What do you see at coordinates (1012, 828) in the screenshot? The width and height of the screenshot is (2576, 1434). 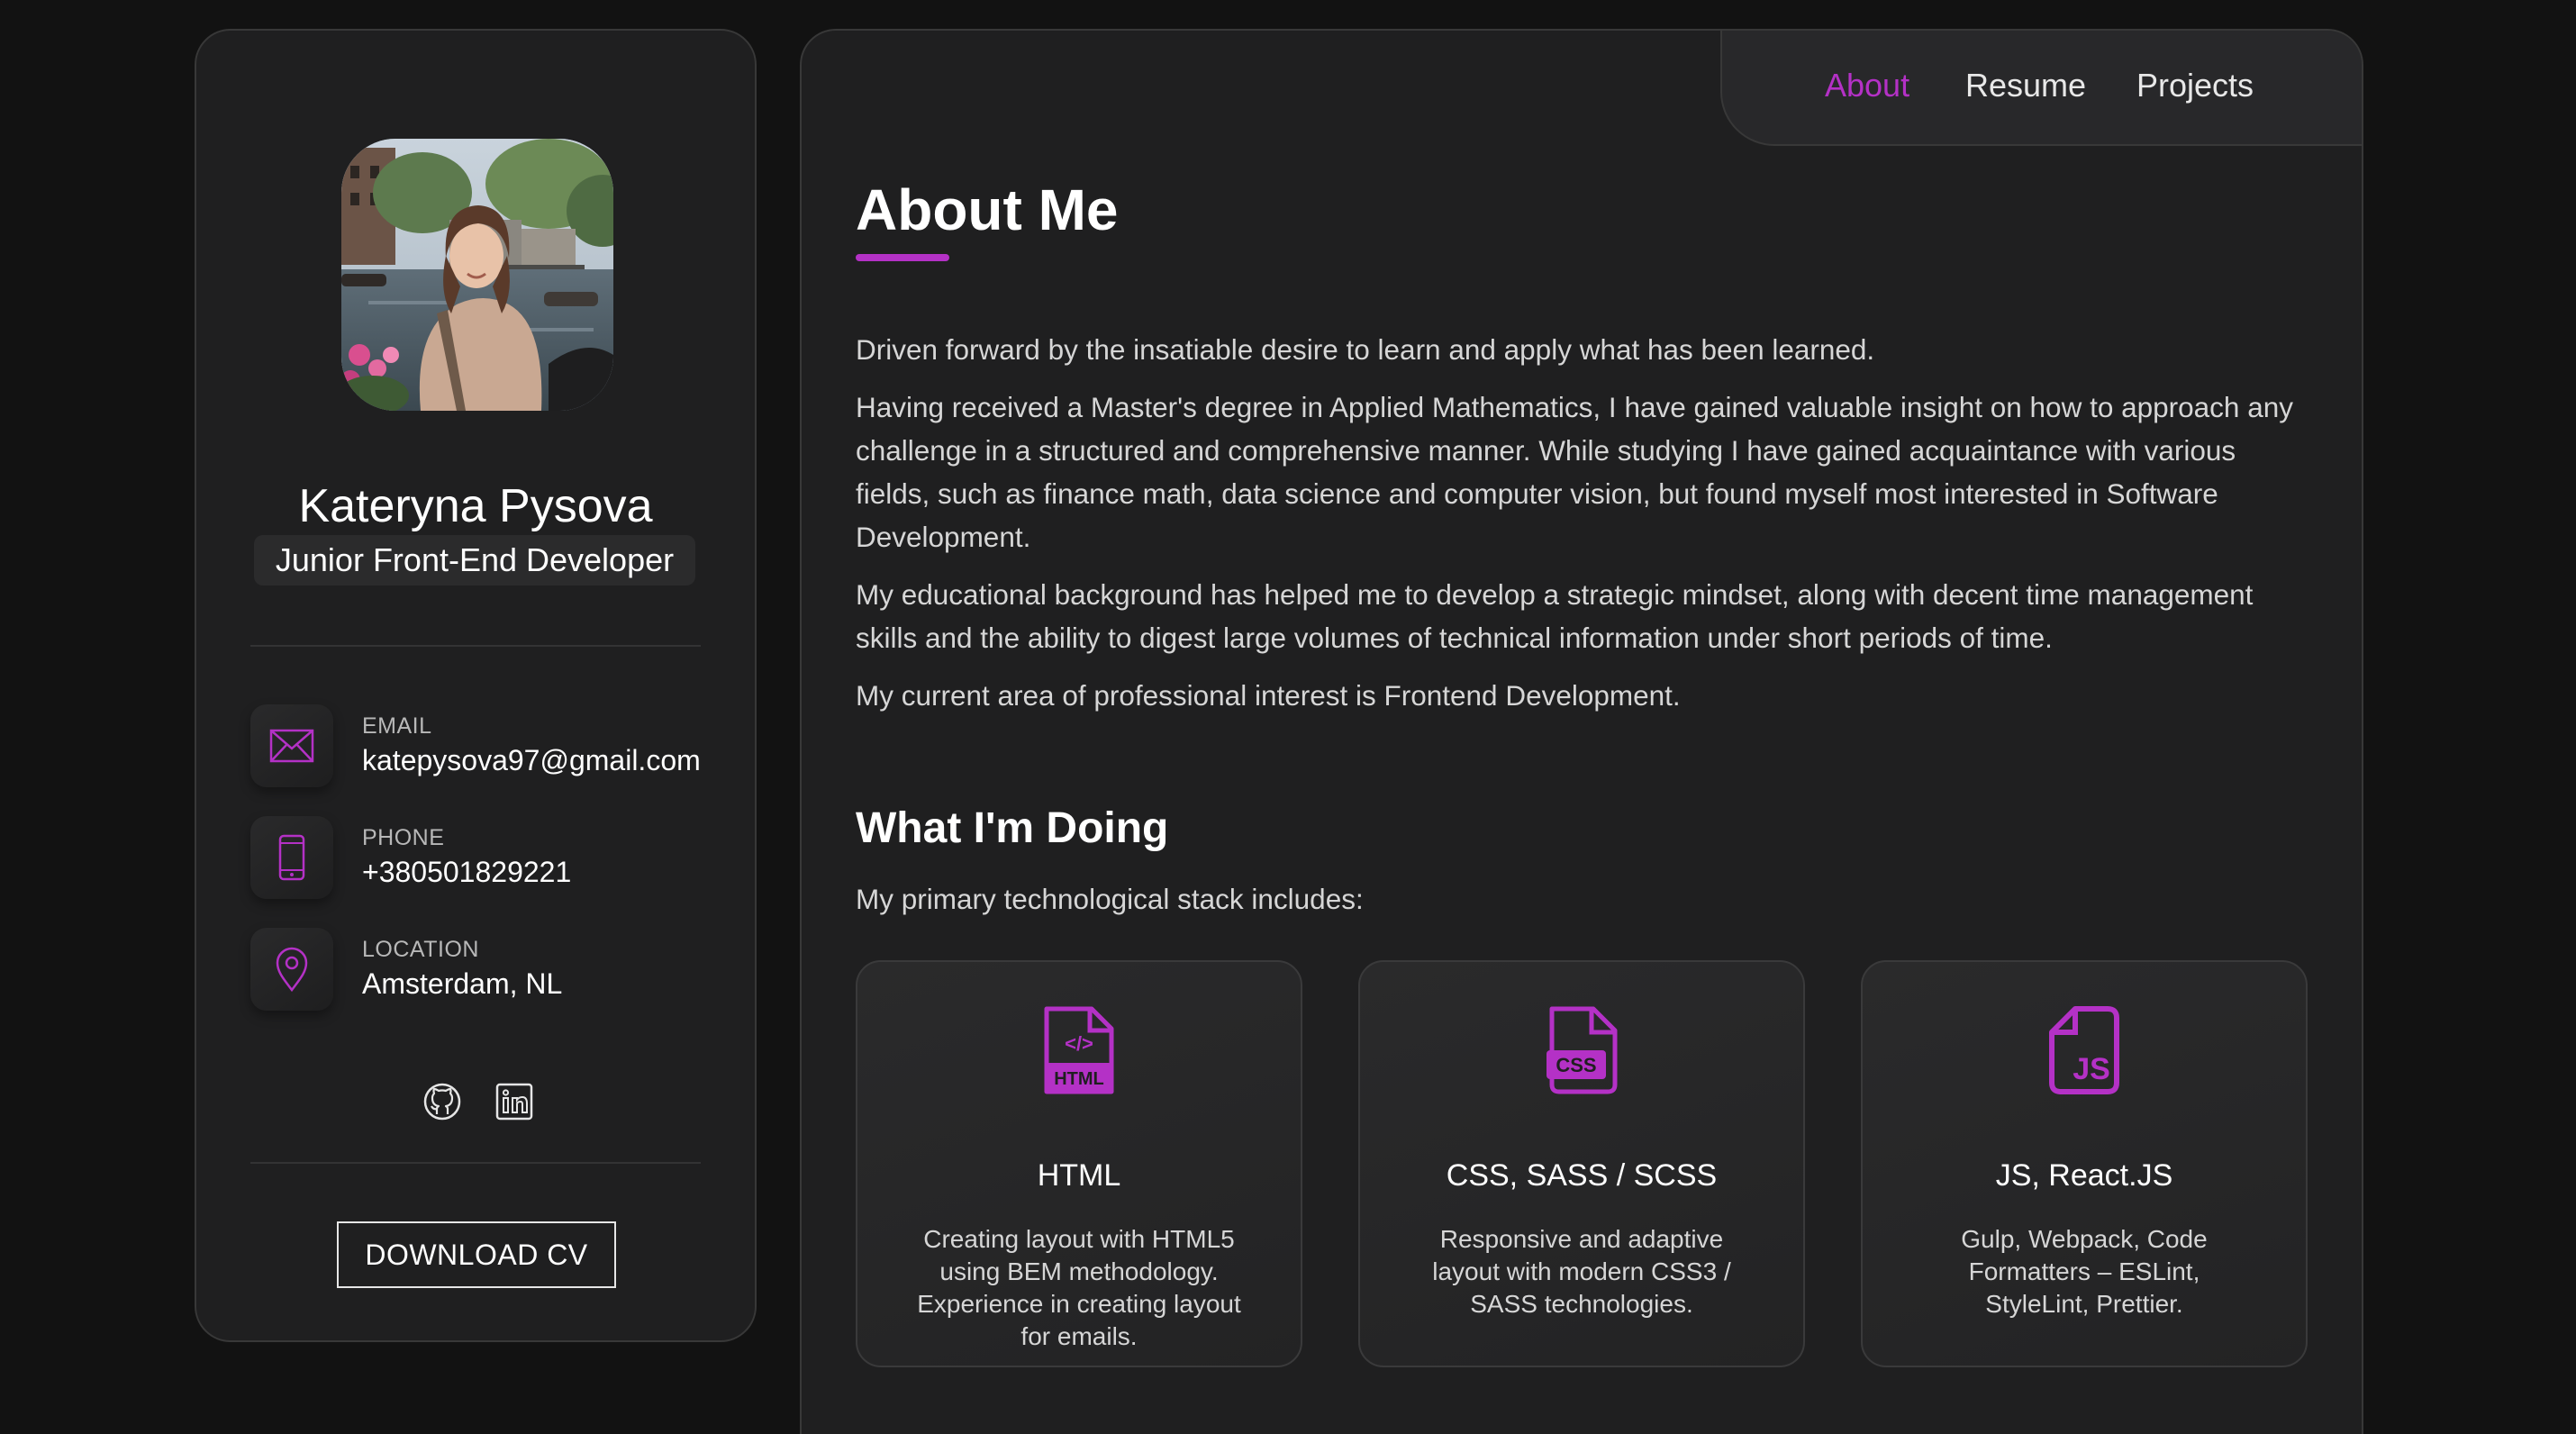 I see `section-title: What I'm Doing` at bounding box center [1012, 828].